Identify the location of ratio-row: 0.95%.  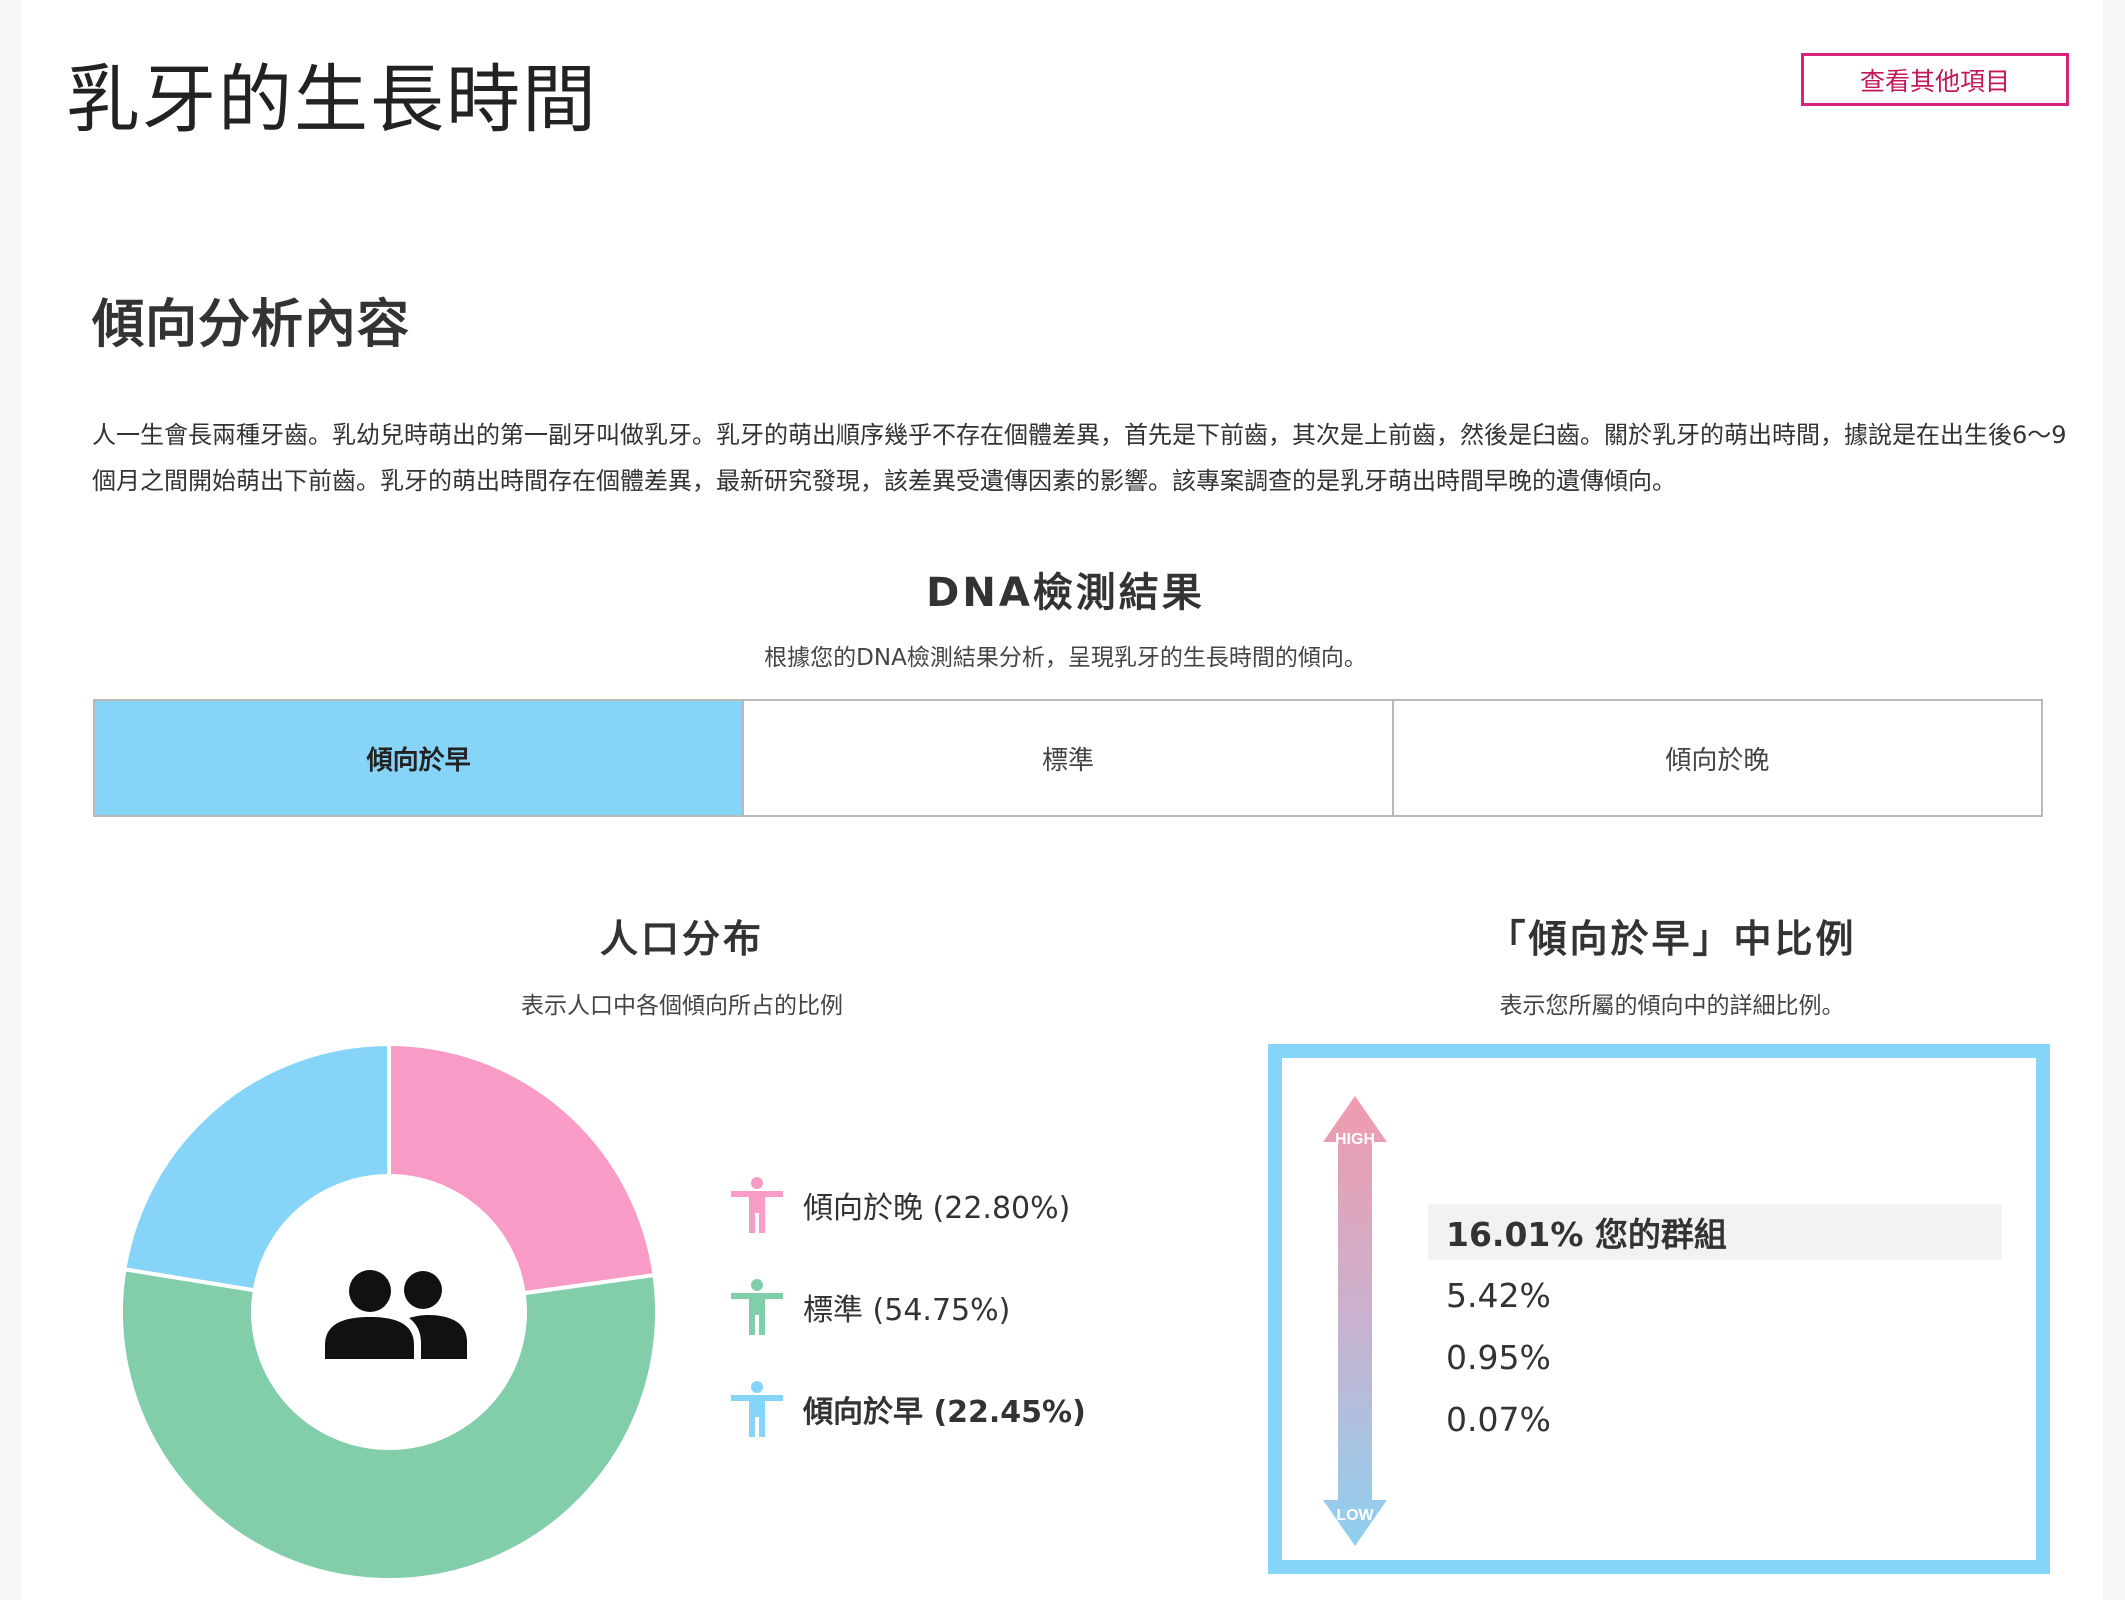
(1498, 1357).